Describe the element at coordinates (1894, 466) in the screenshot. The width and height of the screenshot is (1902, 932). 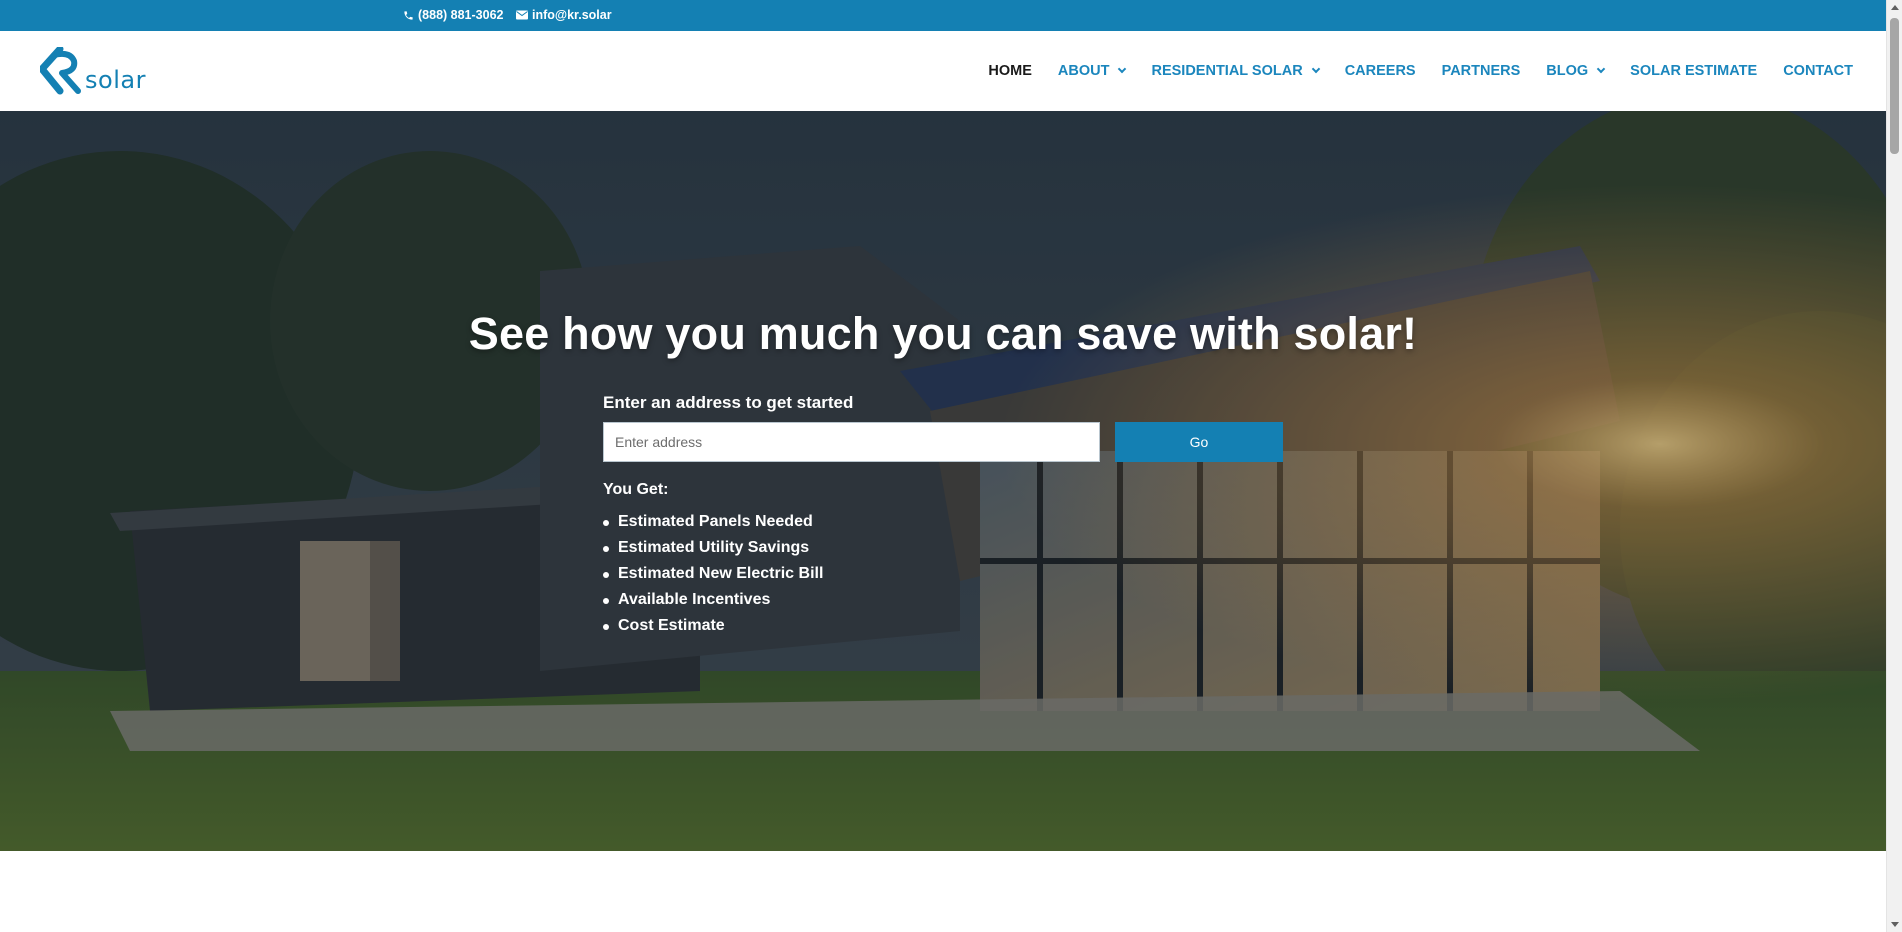
I see `page-scrollbar` at that location.